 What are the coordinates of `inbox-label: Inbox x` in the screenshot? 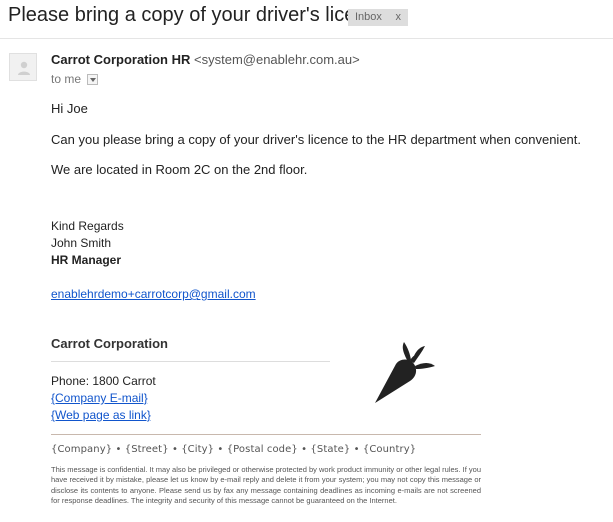 It's located at (378, 17).